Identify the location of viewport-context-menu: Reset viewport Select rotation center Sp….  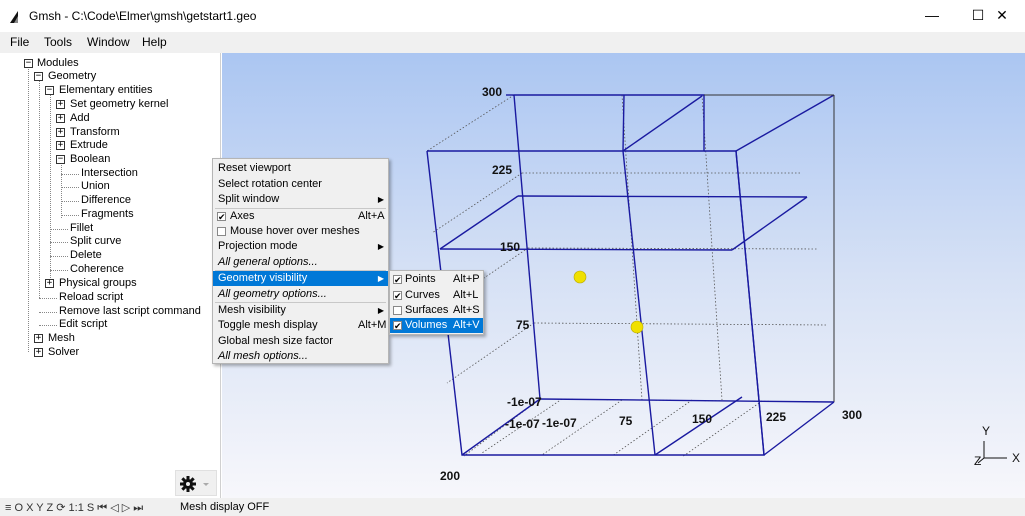
(300, 261).